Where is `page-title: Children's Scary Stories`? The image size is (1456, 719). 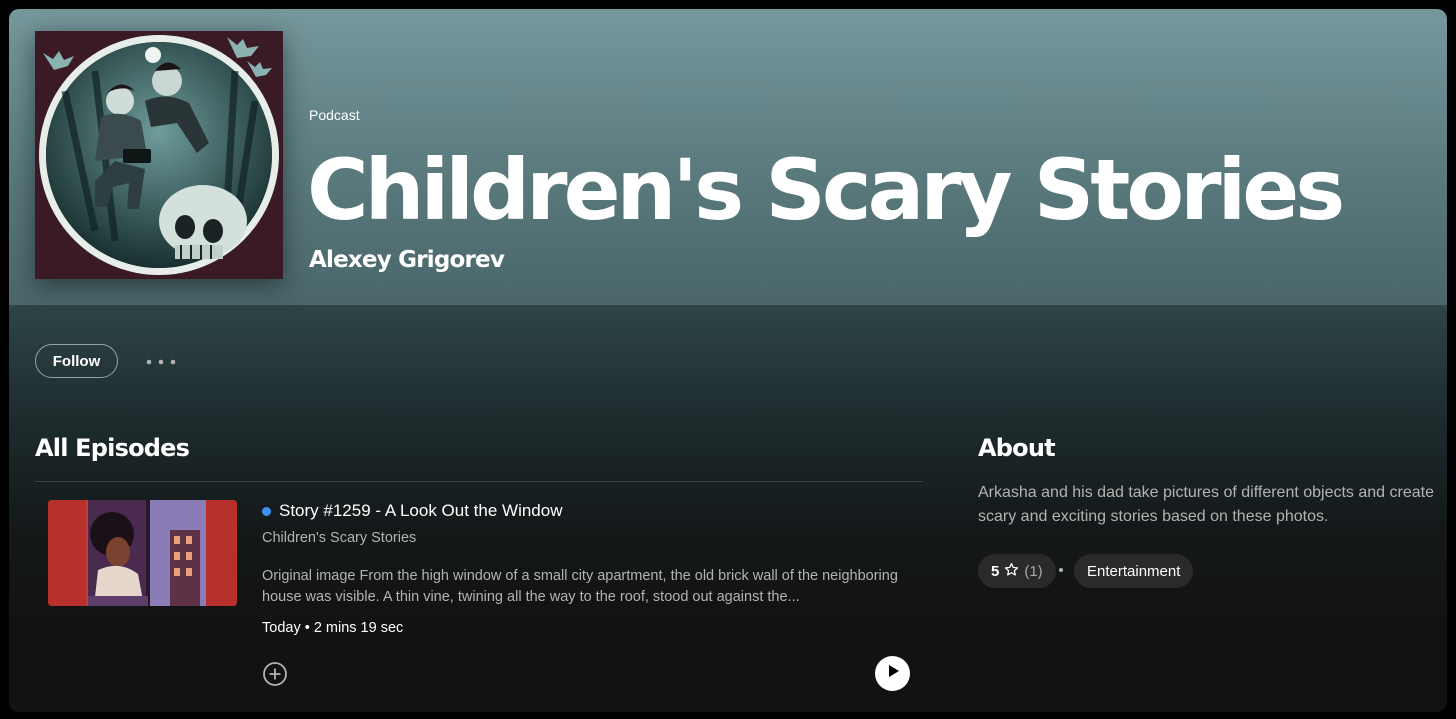
page-title: Children's Scary Stories is located at coordinates (826, 190).